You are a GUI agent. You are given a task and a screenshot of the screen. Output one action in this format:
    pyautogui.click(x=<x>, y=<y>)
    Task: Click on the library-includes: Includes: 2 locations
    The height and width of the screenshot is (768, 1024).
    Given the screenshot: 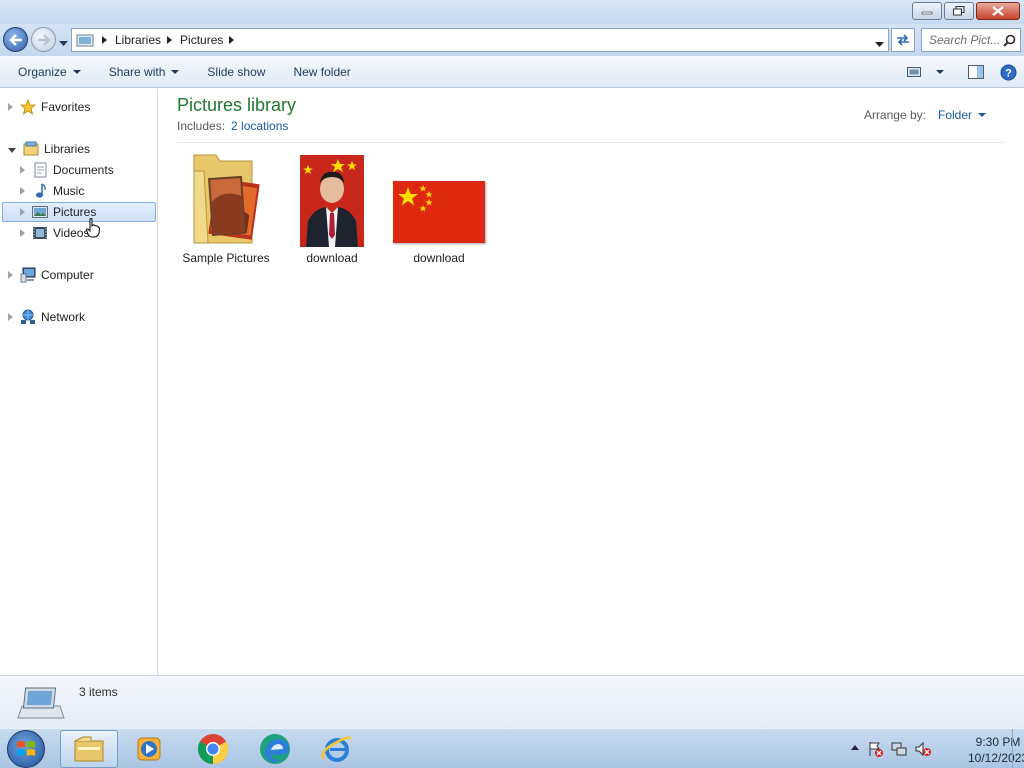 What is the action you would take?
    pyautogui.click(x=232, y=126)
    